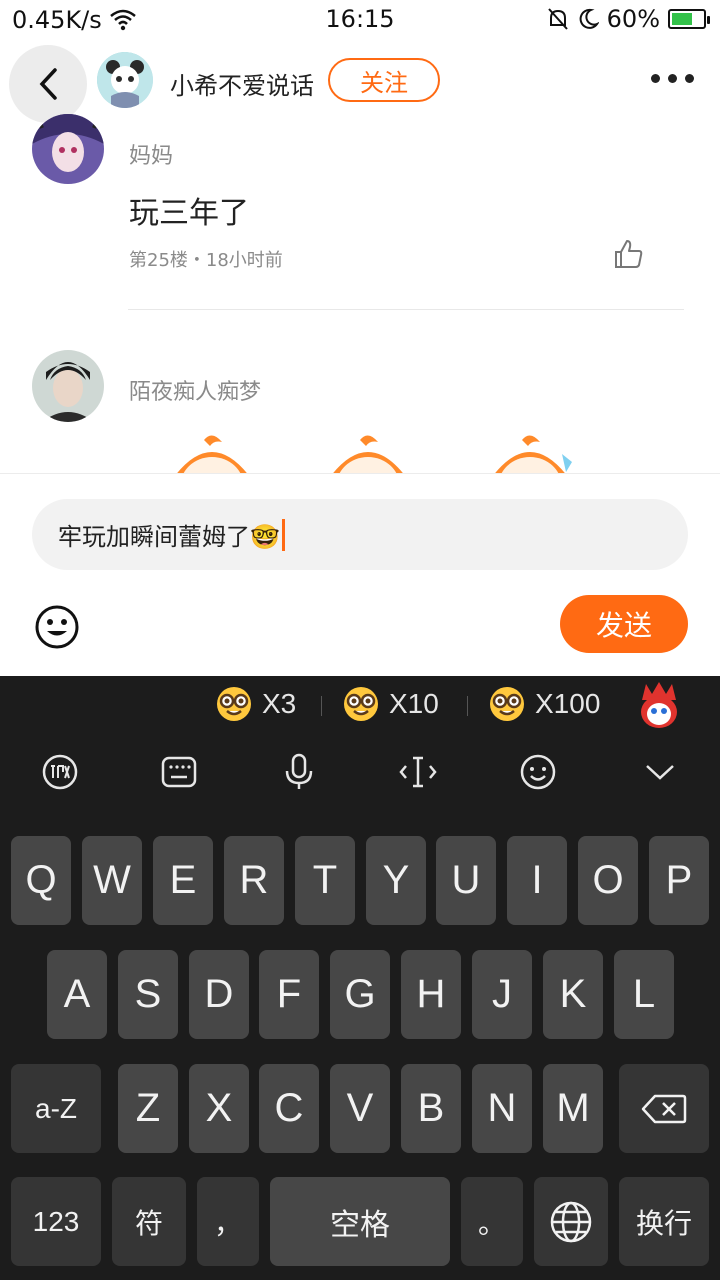  Describe the element at coordinates (360, 1108) in the screenshot. I see `key-v: V` at that location.